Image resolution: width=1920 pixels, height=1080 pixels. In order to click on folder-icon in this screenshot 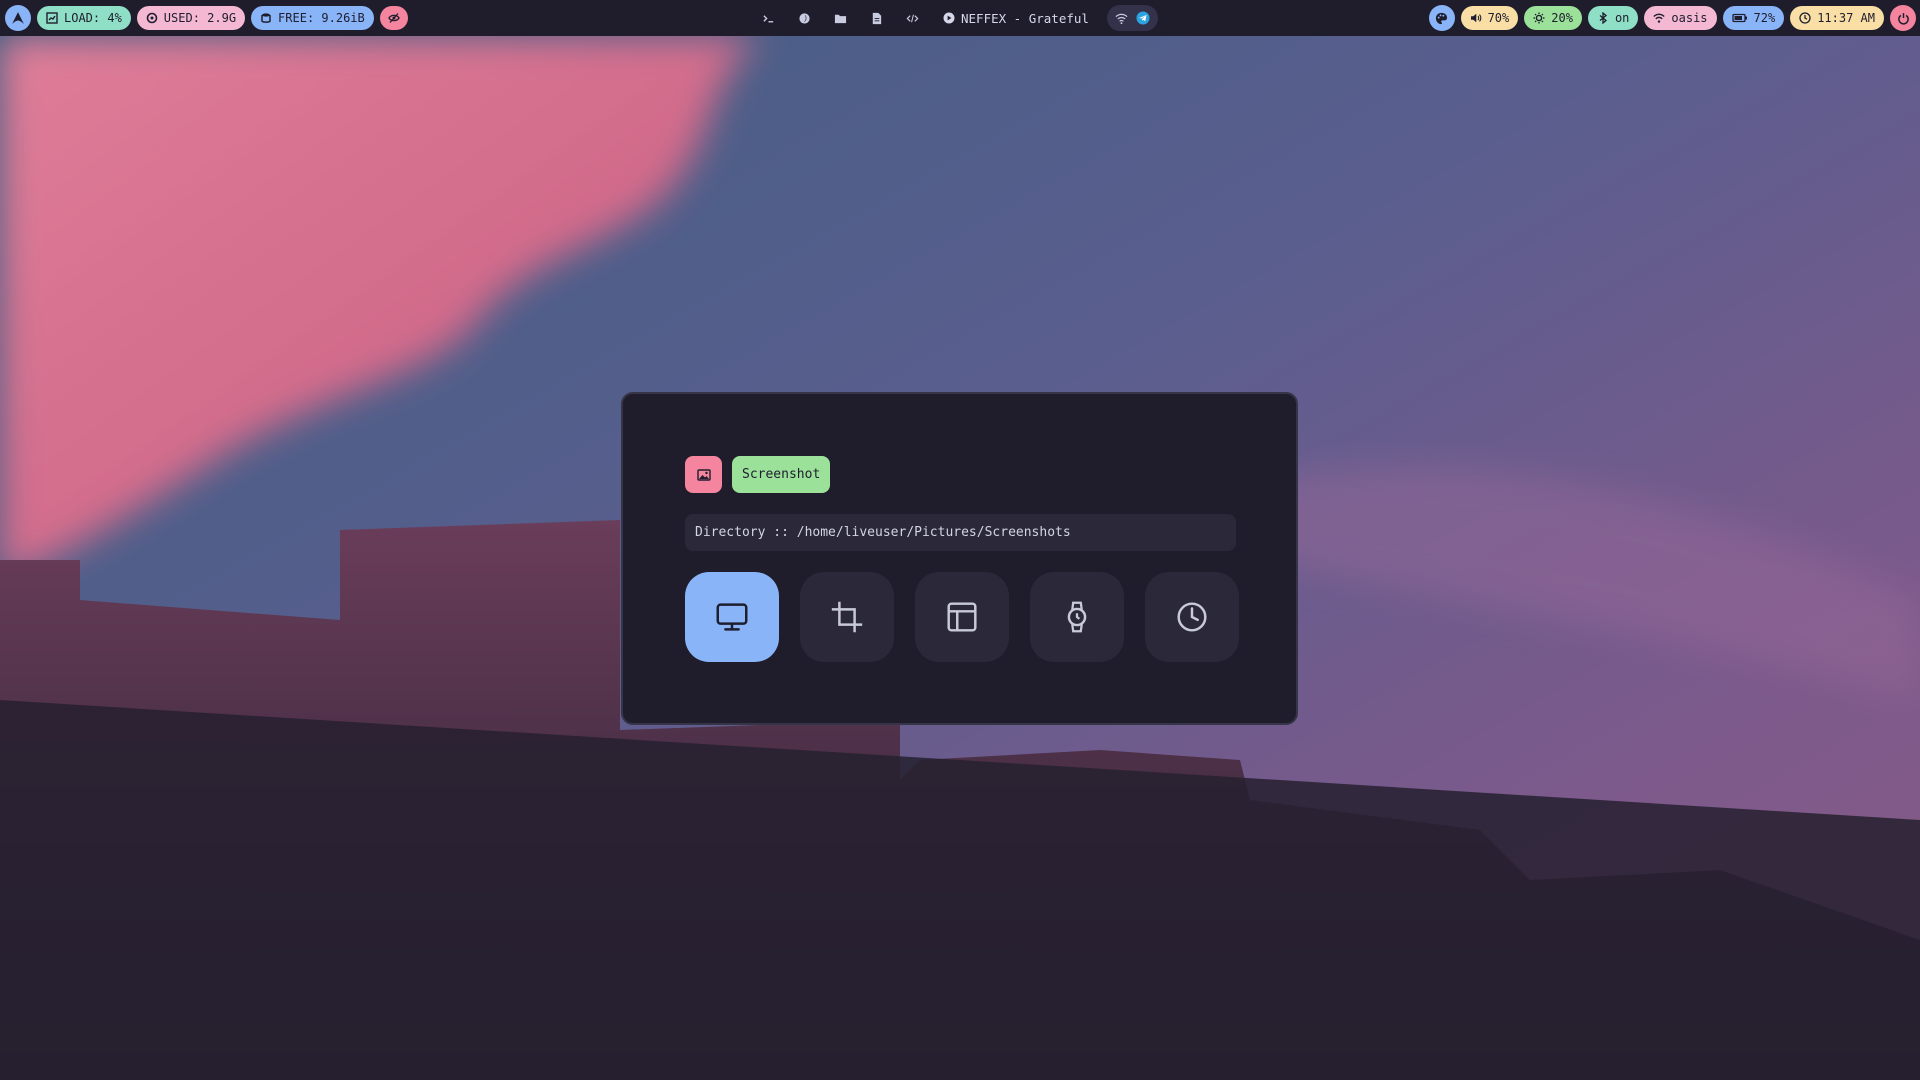, I will do `click(840, 18)`.